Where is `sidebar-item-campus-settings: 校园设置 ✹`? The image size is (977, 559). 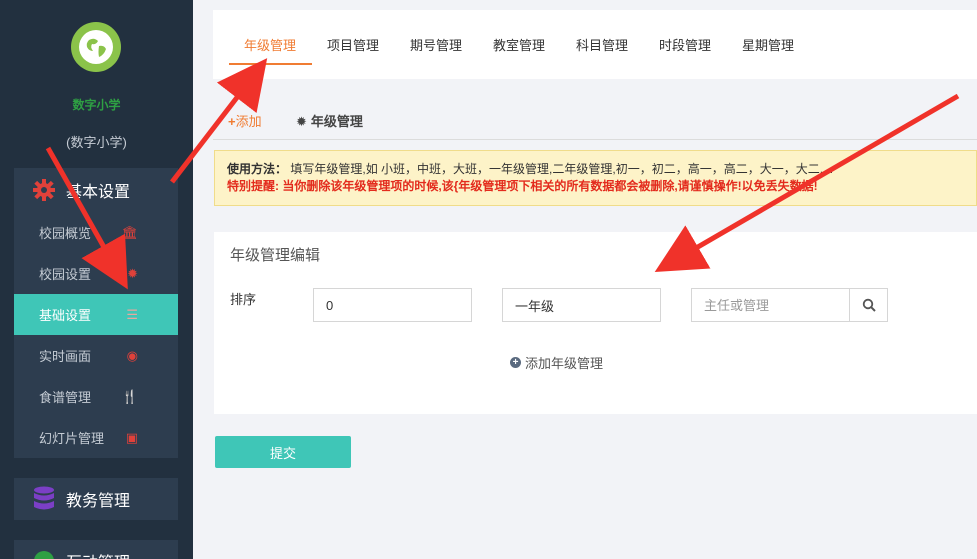 sidebar-item-campus-settings: 校园设置 ✹ is located at coordinates (96, 273).